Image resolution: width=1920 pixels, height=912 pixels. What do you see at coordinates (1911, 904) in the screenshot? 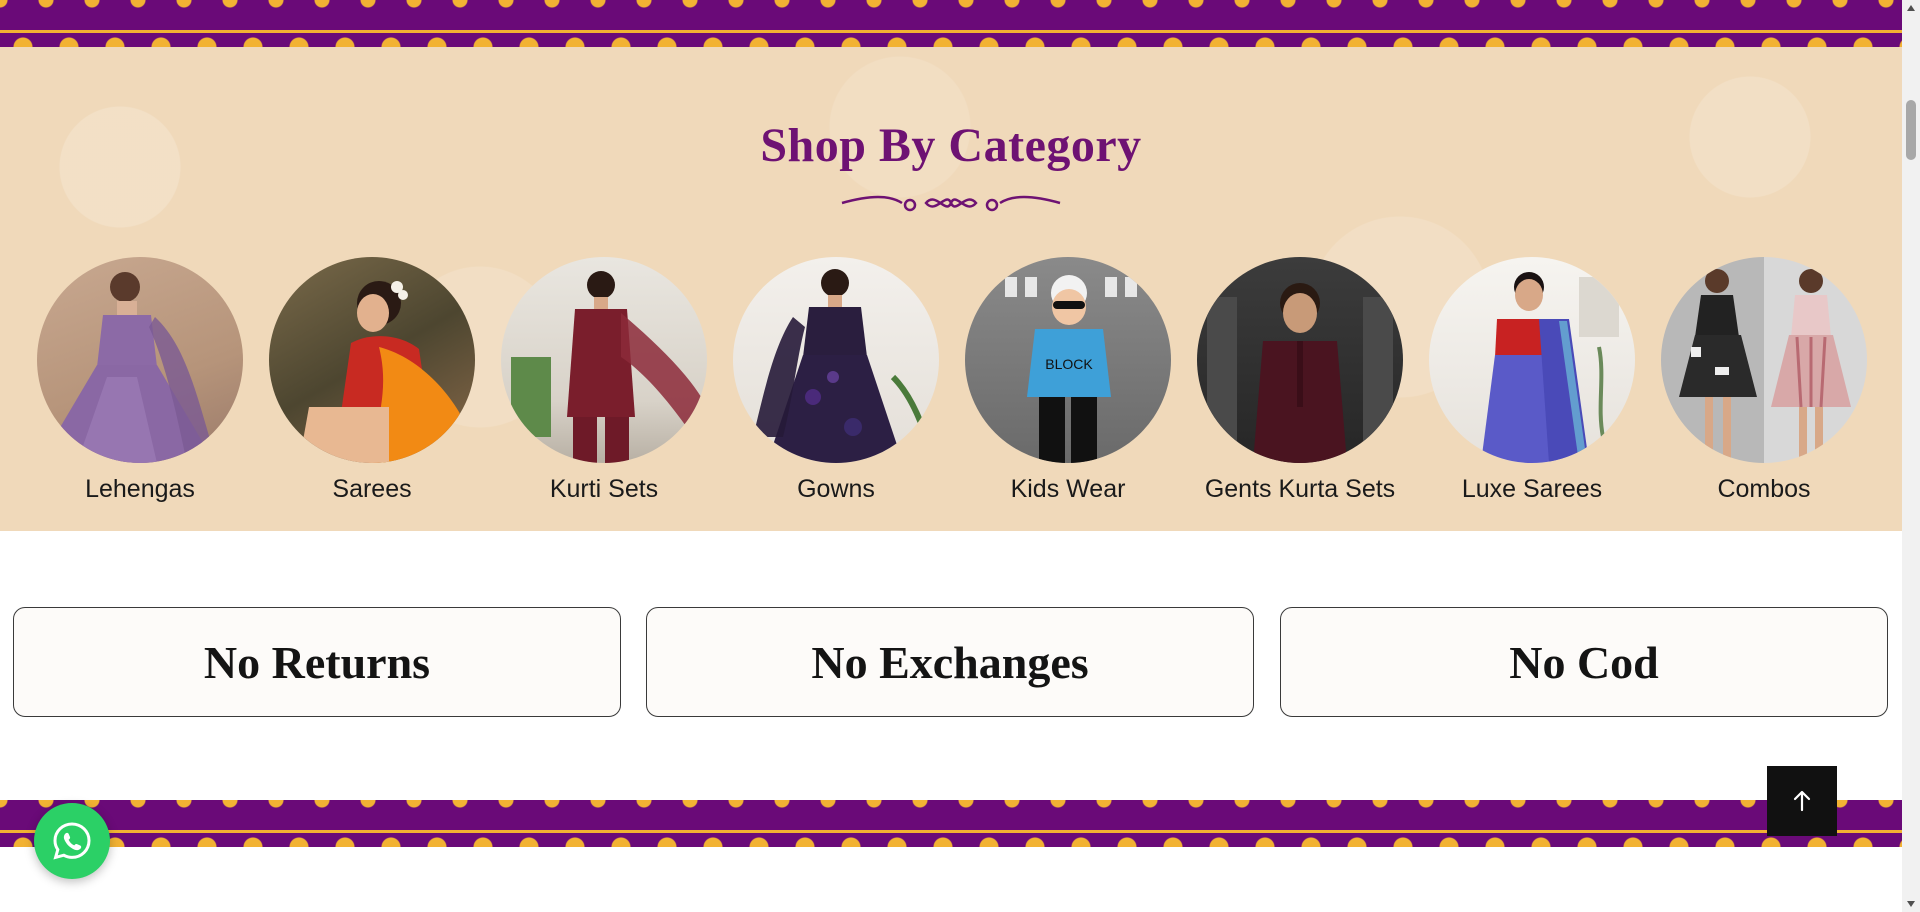
I see `scroll-down-arrow-icon` at bounding box center [1911, 904].